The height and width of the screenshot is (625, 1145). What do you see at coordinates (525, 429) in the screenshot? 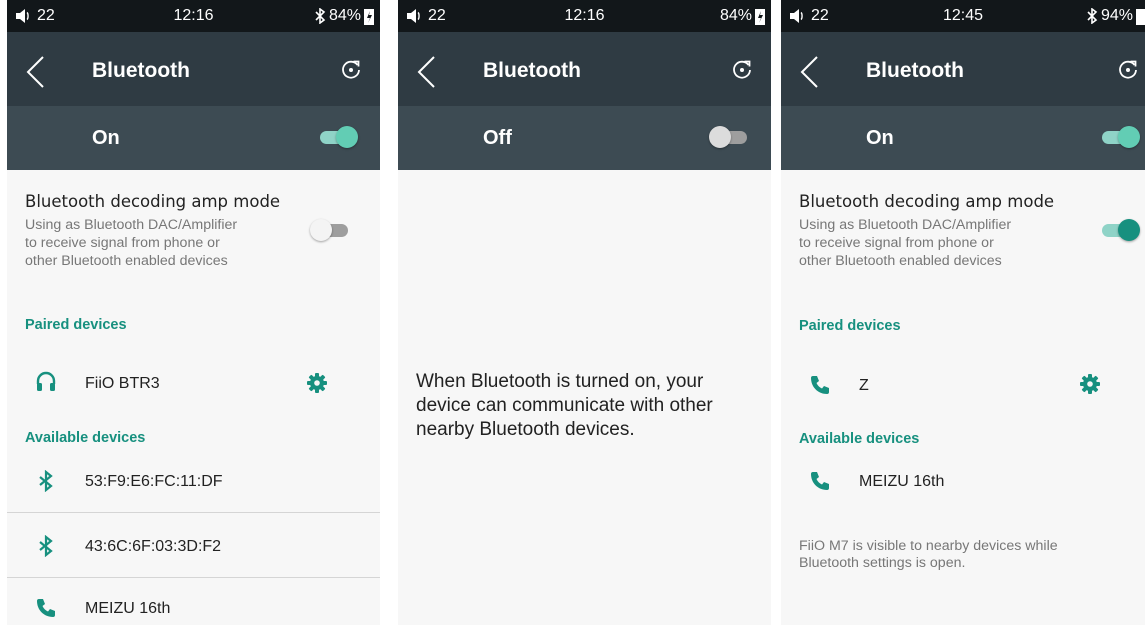
I see `message-line: nearby Bluetooth devices.` at bounding box center [525, 429].